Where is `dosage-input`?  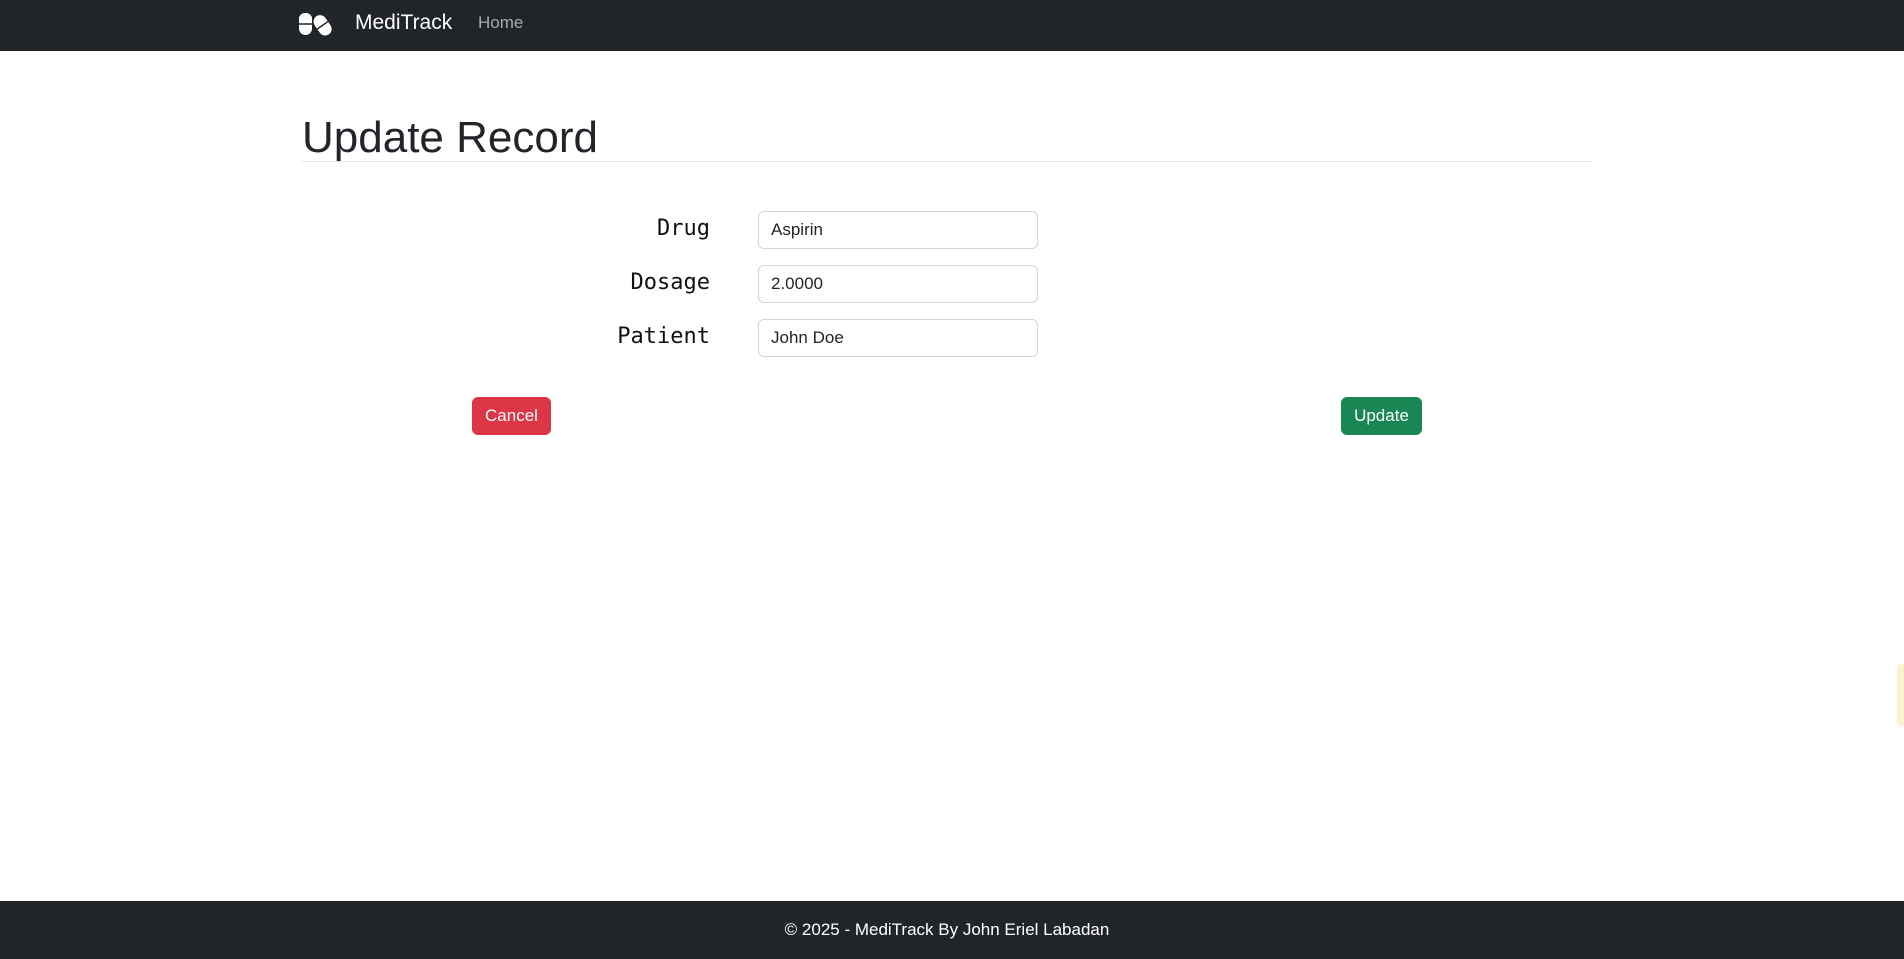 dosage-input is located at coordinates (898, 284).